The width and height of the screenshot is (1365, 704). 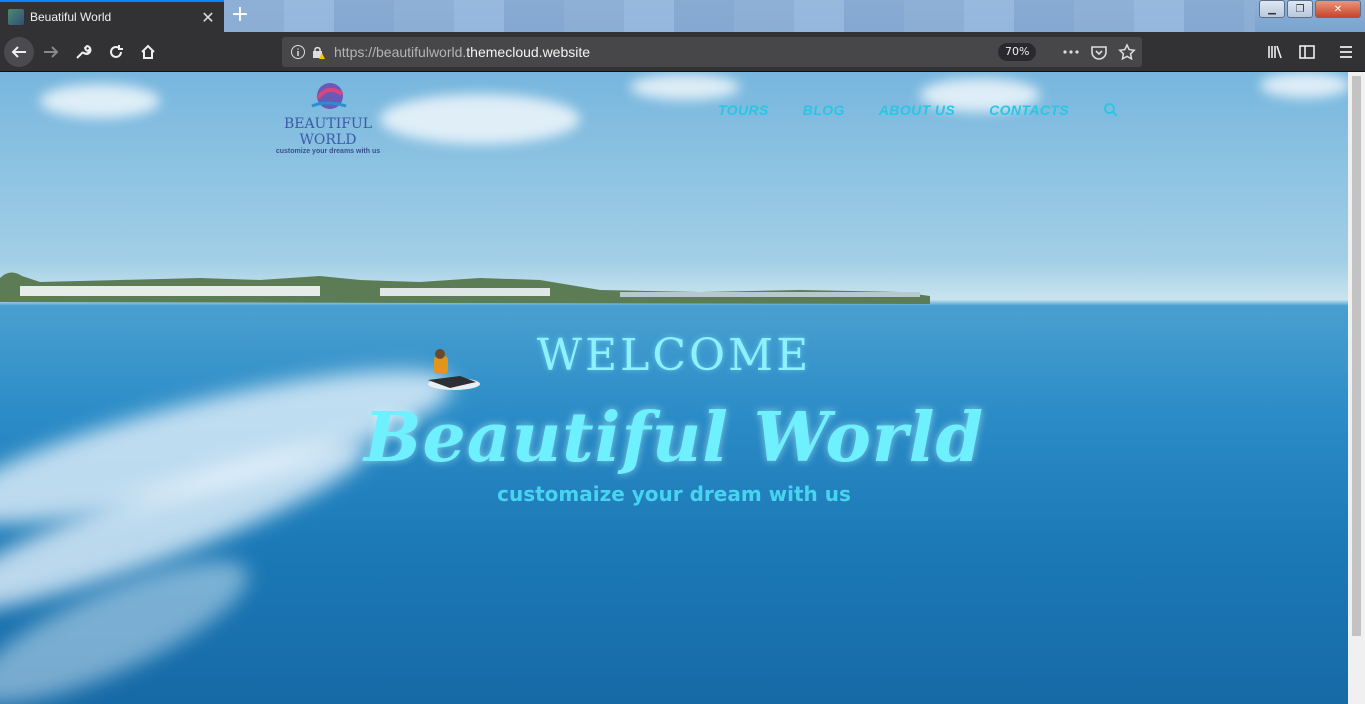 What do you see at coordinates (1300, 9) in the screenshot?
I see `restore-button: ❐` at bounding box center [1300, 9].